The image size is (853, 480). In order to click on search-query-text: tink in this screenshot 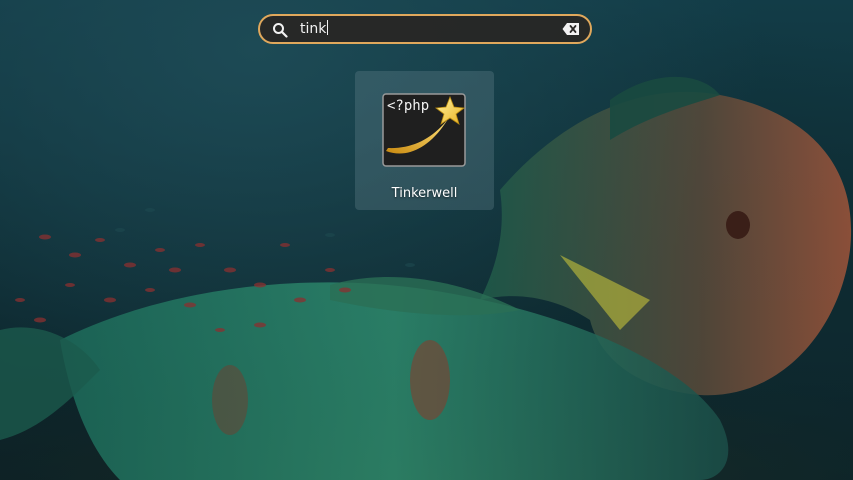, I will do `click(313, 29)`.